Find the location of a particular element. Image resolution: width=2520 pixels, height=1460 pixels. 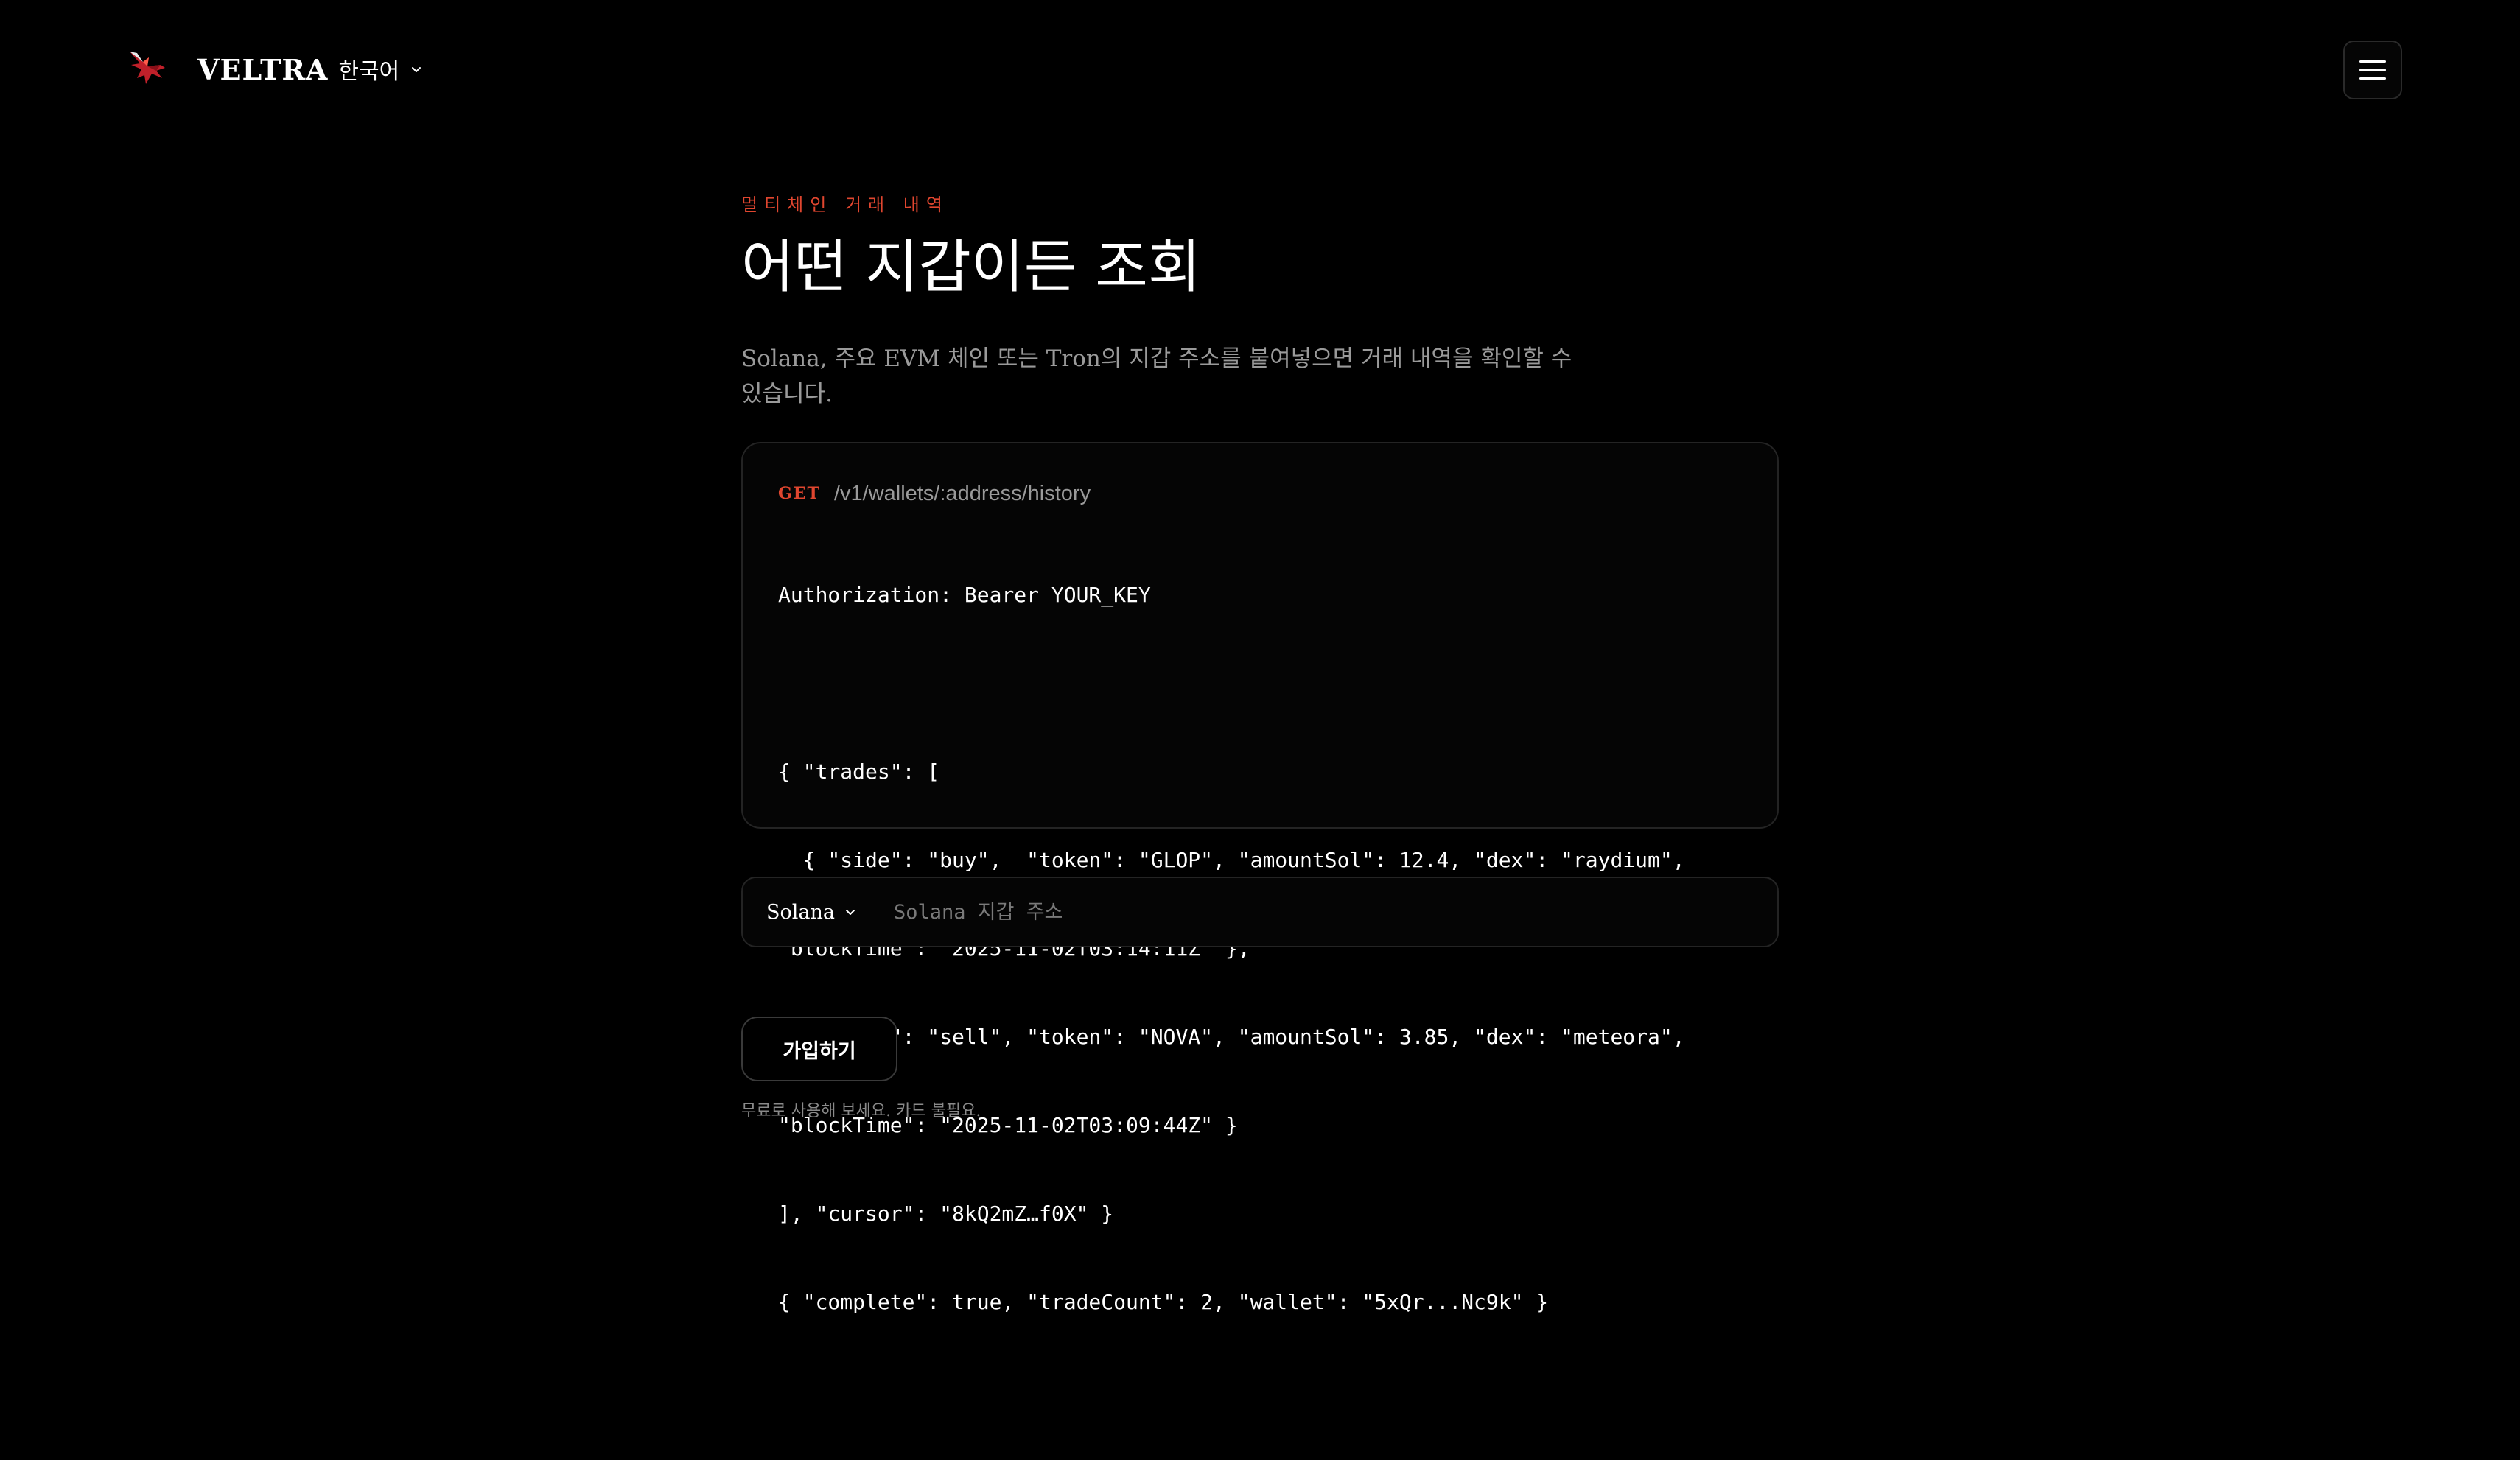

language-label: 한국어 is located at coordinates (369, 72).